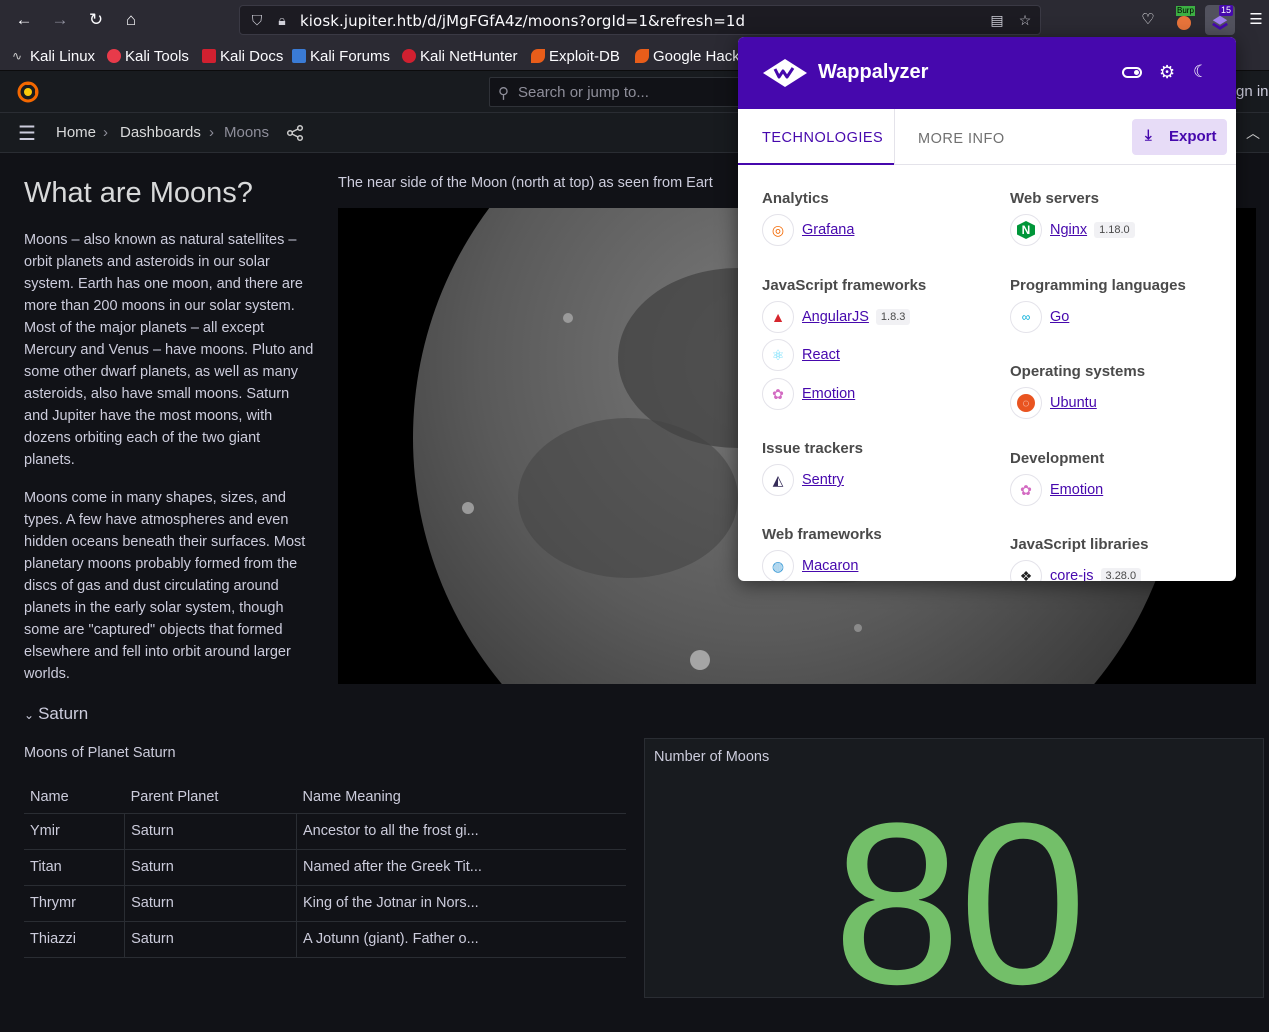 Image resolution: width=1269 pixels, height=1032 pixels. What do you see at coordinates (56, 714) in the screenshot?
I see `row-header-saturn: ⌄ Saturn` at bounding box center [56, 714].